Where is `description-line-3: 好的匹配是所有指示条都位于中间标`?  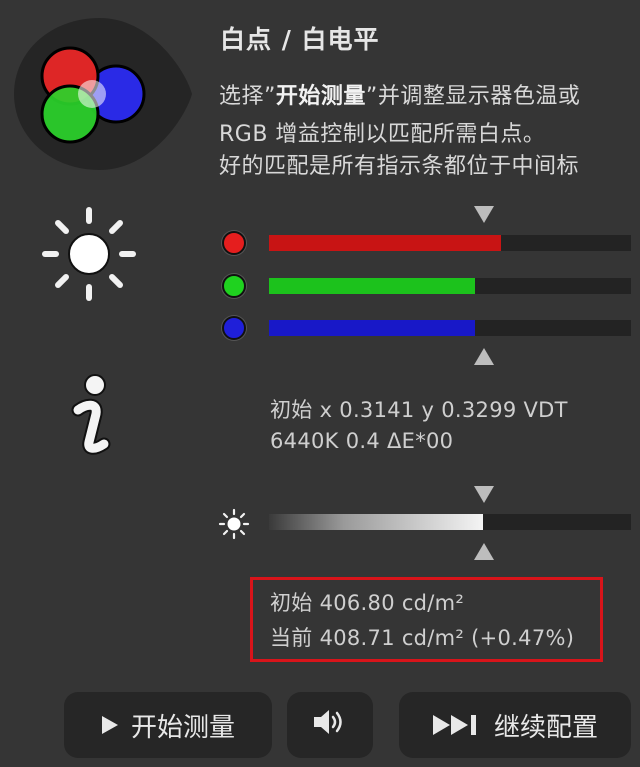
description-line-3: 好的匹配是所有指示条都位于中间标 is located at coordinates (399, 166).